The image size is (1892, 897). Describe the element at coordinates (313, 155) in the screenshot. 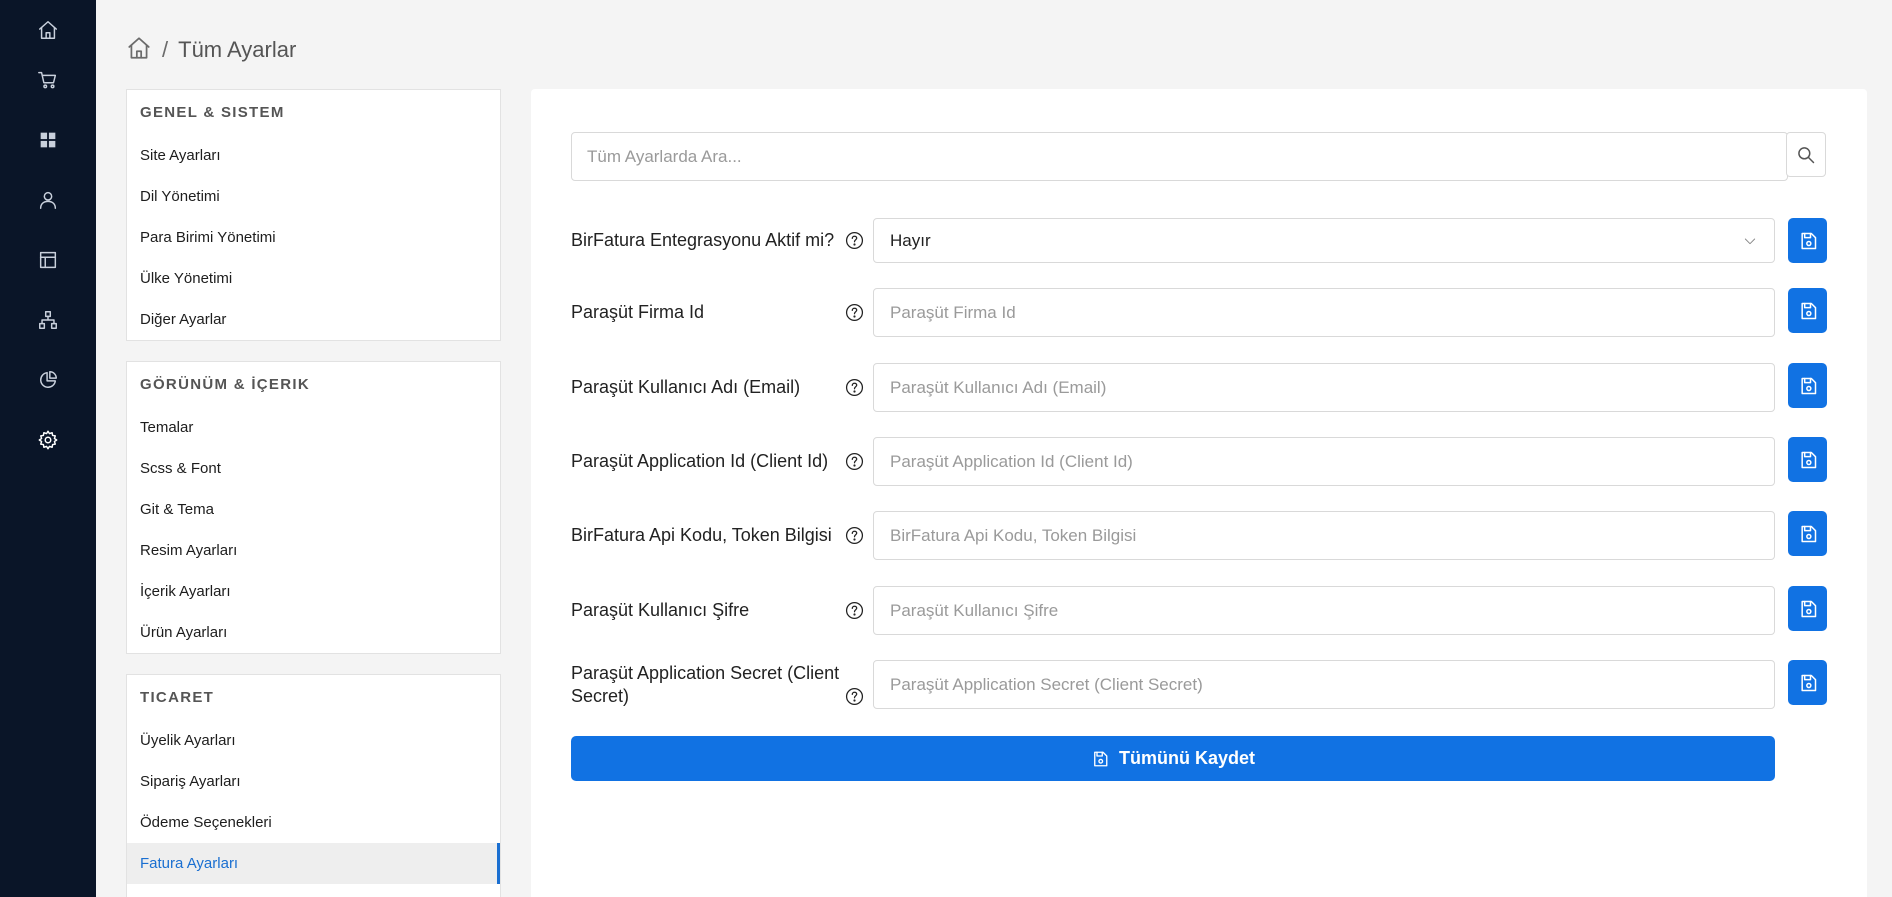

I see `nav-item-site-settings: Site Ayarları` at that location.